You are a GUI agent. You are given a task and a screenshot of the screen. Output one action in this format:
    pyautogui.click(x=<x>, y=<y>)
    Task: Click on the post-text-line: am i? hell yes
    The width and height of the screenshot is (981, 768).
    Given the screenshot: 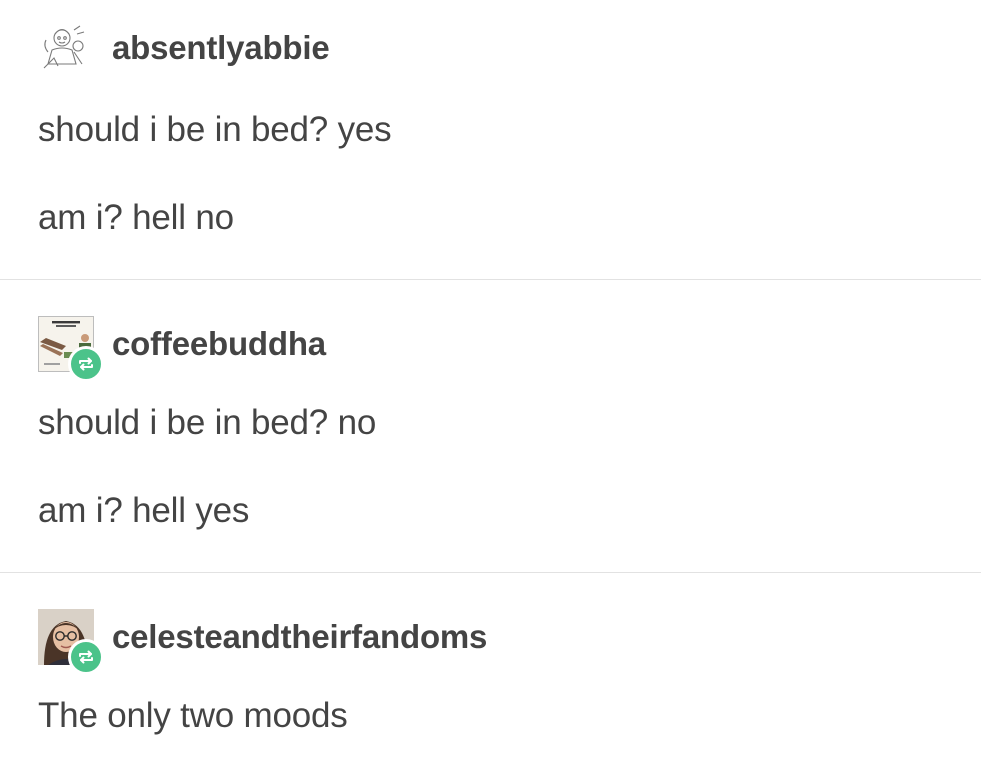 What is the action you would take?
    pyautogui.click(x=144, y=510)
    